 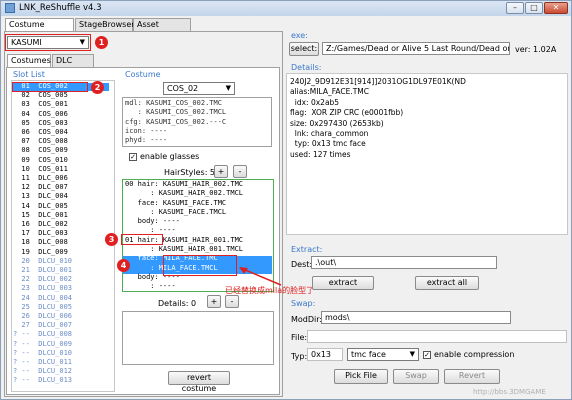 I want to click on typ-label: Typ:, so click(x=299, y=356).